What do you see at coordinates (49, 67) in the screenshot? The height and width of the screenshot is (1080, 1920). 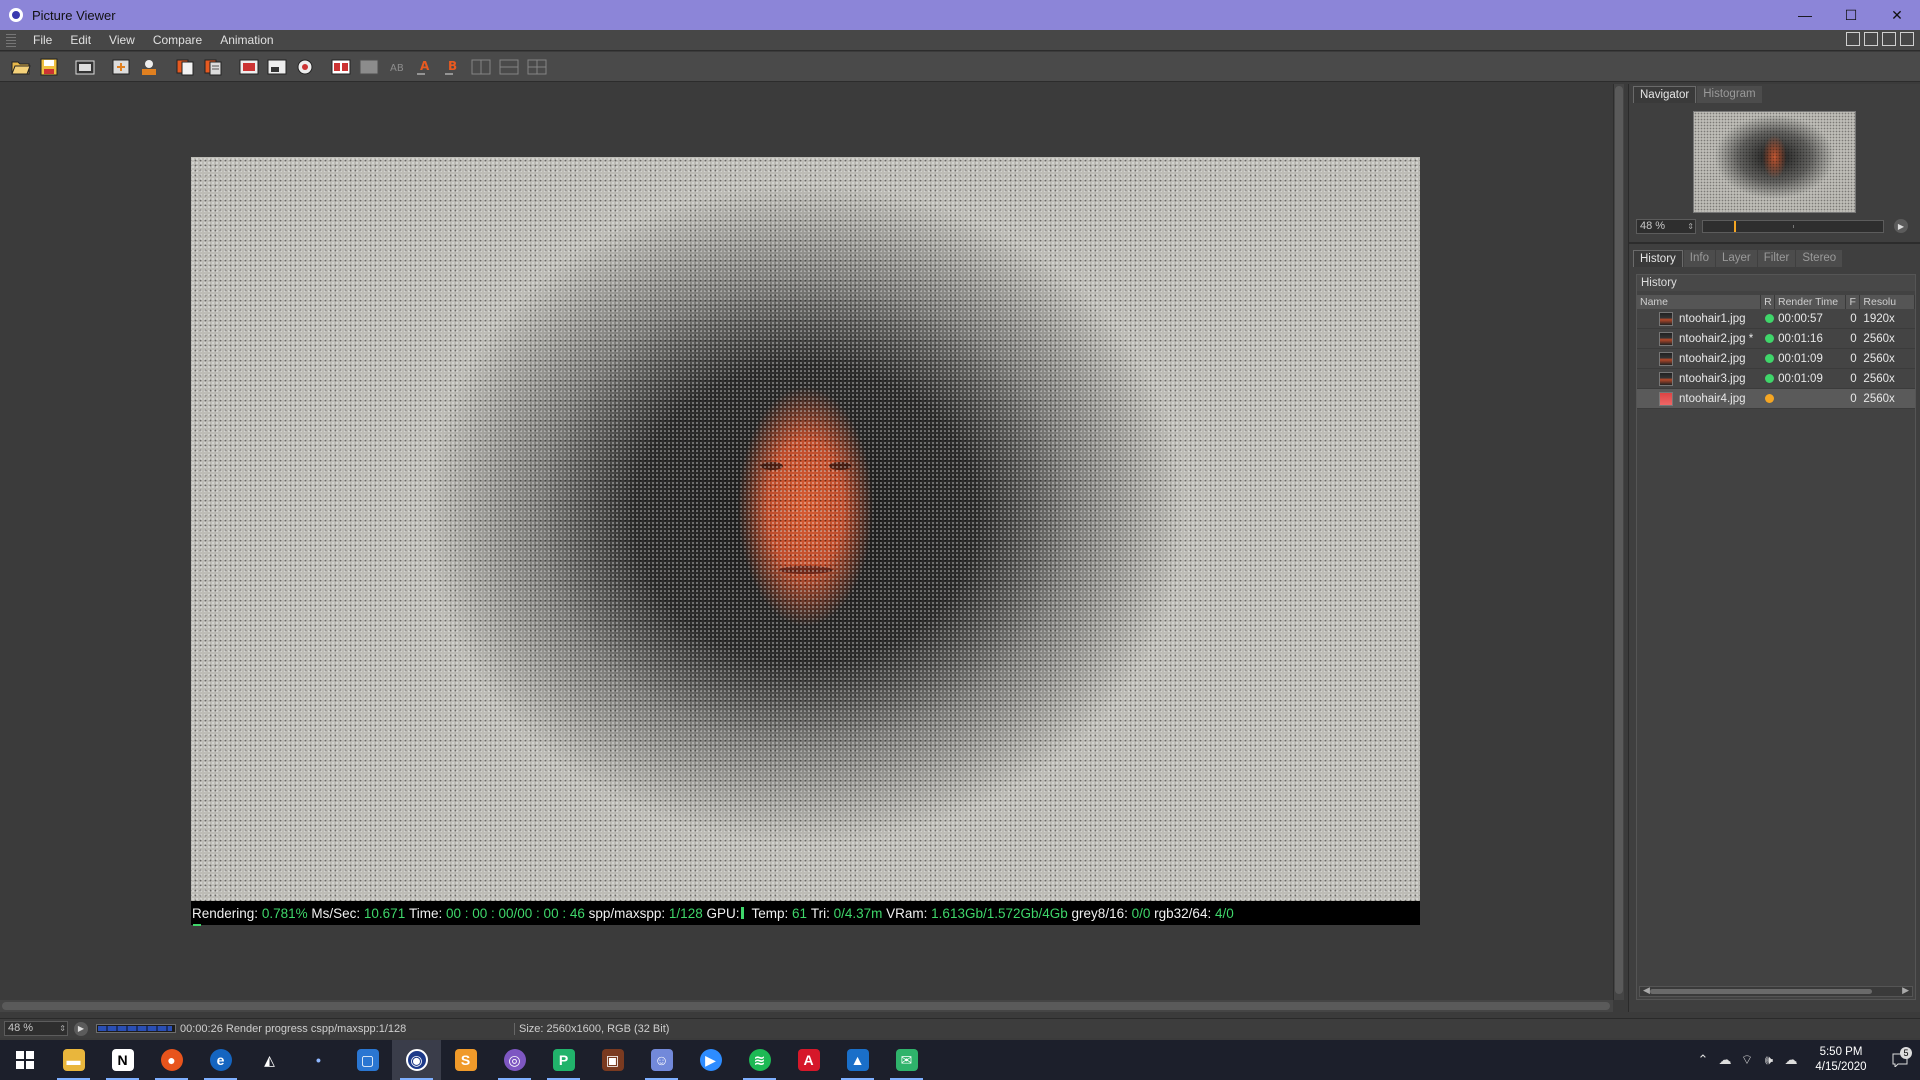 I see `save-icon` at bounding box center [49, 67].